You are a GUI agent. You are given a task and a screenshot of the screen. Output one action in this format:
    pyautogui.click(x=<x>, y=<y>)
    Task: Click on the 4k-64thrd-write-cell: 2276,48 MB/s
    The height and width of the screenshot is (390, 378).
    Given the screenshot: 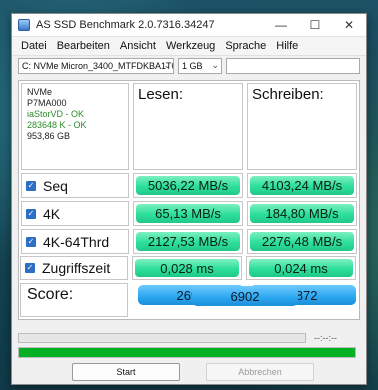 What is the action you would take?
    pyautogui.click(x=302, y=241)
    